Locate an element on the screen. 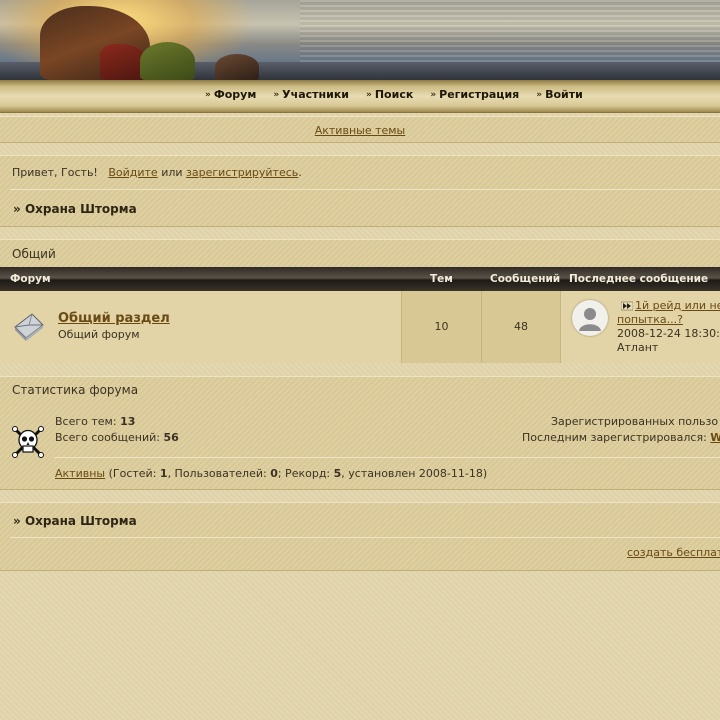  forum-table-header: Форум Тем Сообщений Последнее сообщение is located at coordinates (360, 279).